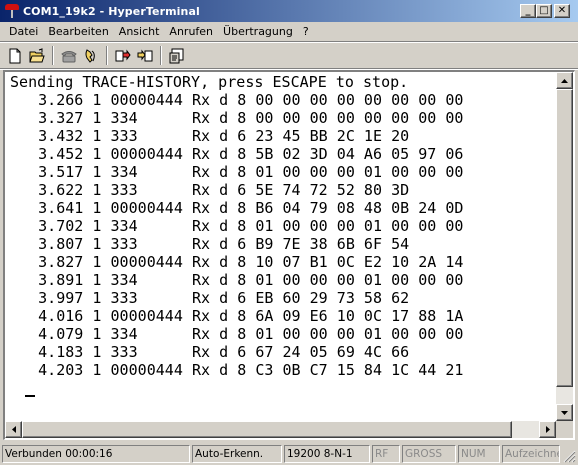  What do you see at coordinates (289, 56) in the screenshot?
I see `toolbar` at bounding box center [289, 56].